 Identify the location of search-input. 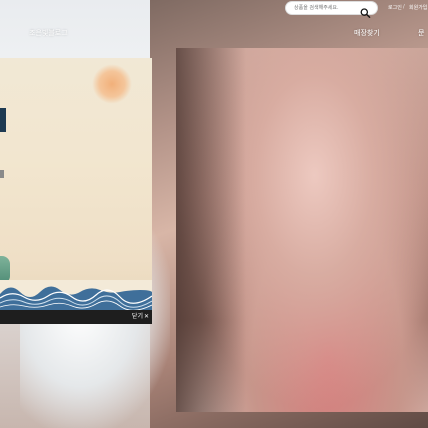
(325, 8).